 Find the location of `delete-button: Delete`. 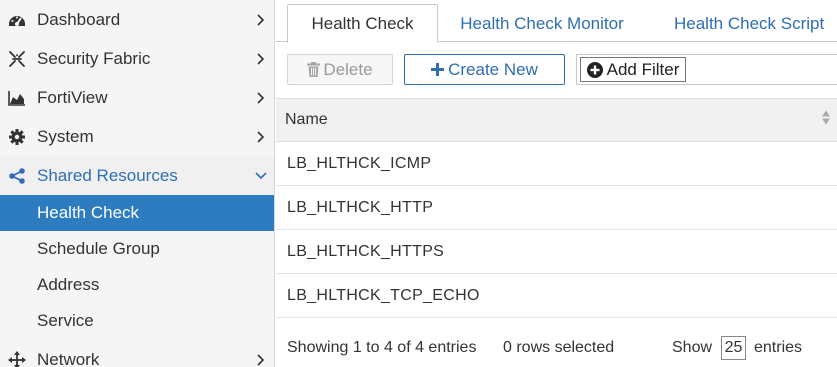

delete-button: Delete is located at coordinates (340, 69).